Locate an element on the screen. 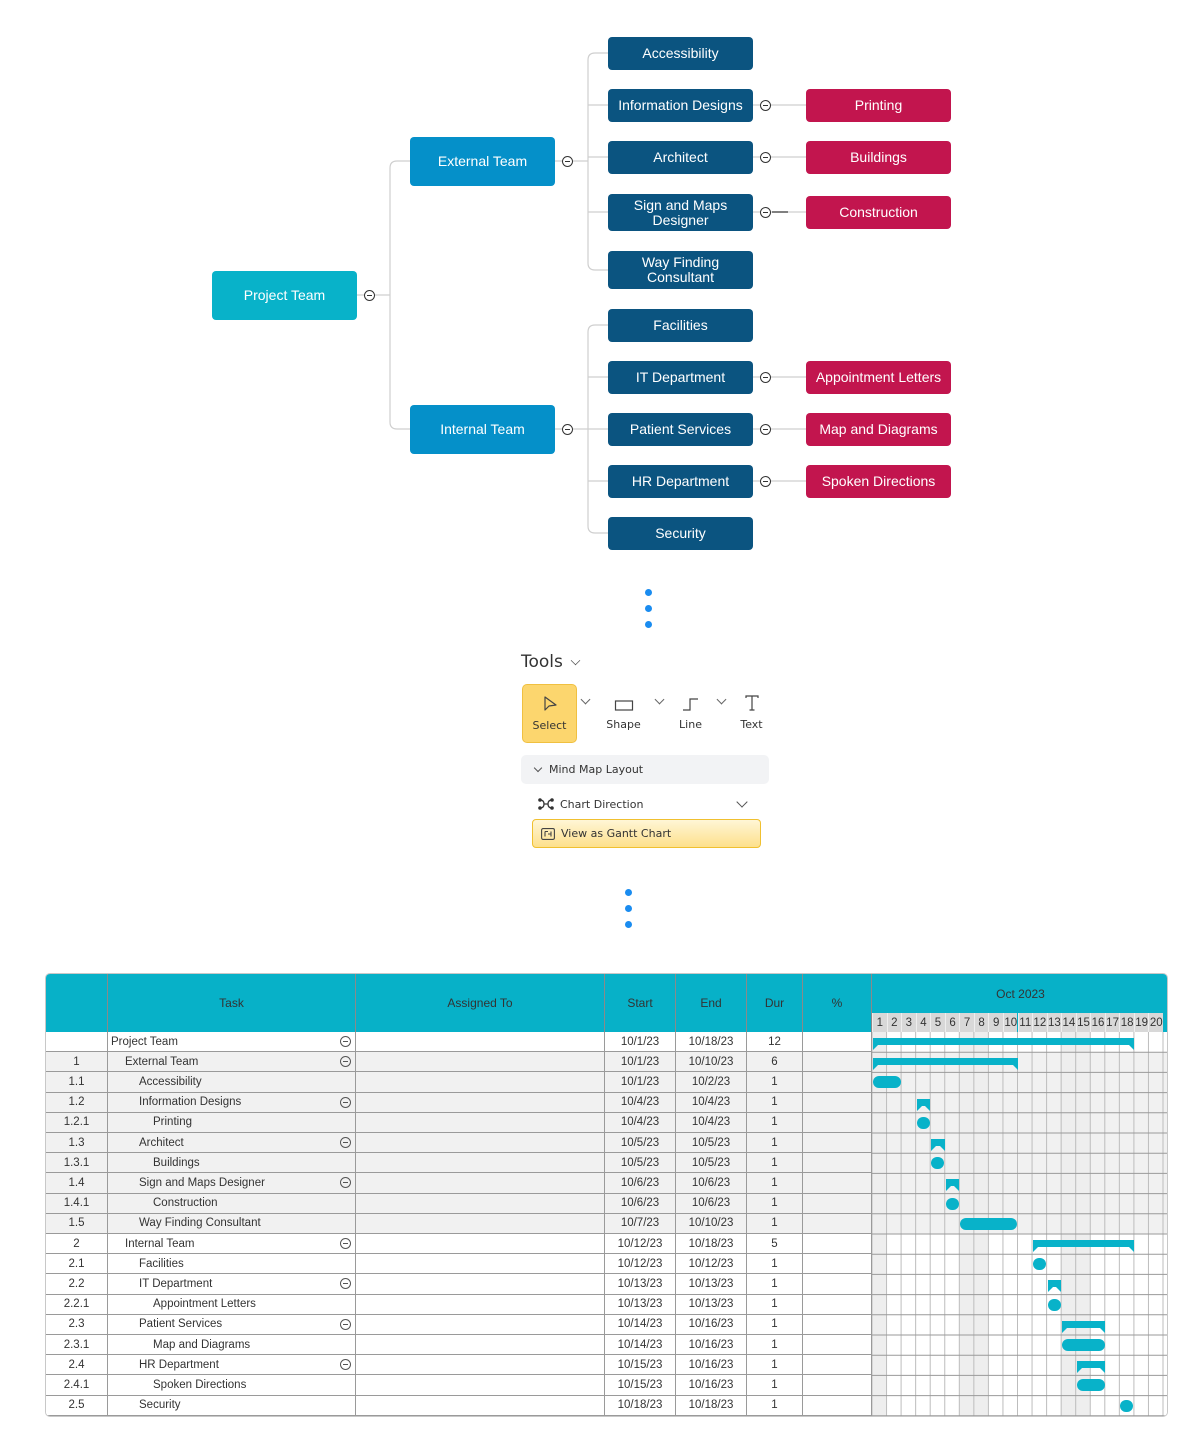  collapse-toggle-external-team is located at coordinates (567, 161).